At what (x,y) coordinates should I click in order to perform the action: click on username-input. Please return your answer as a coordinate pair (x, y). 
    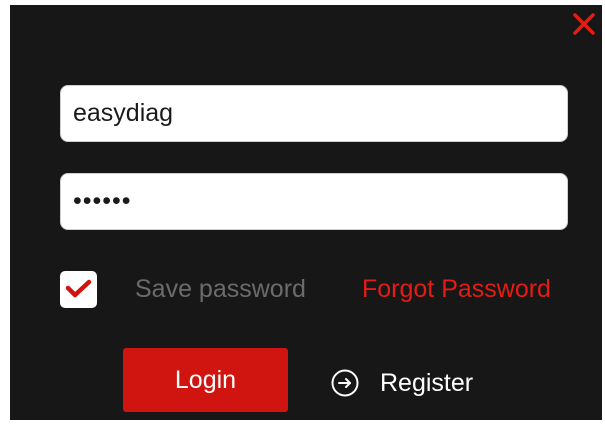
    Looking at the image, I should click on (314, 113).